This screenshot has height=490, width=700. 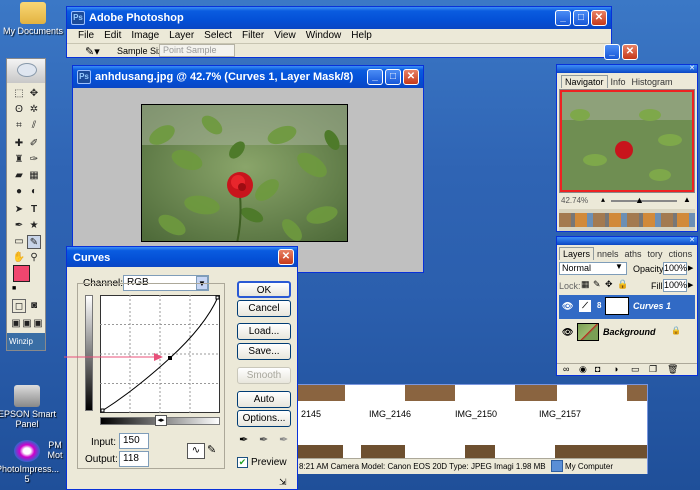 I want to click on curves-close-button: ✕, so click(x=286, y=257).